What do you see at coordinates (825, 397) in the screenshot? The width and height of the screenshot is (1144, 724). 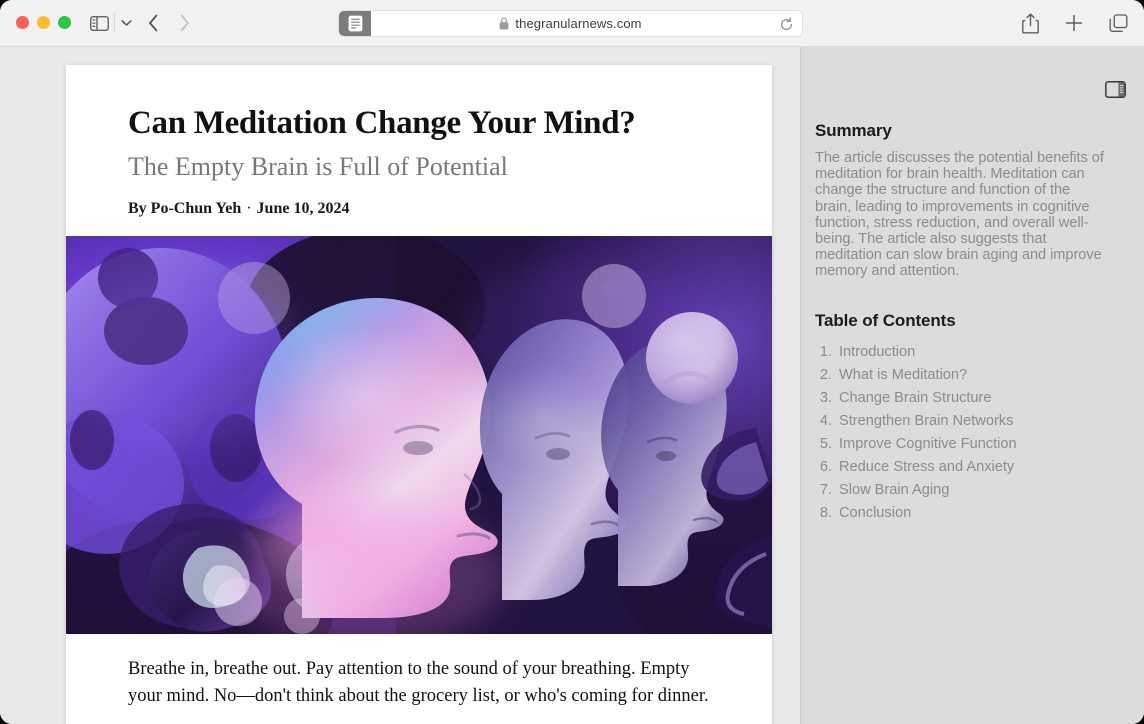 I see `toc-item-number: 3.` at bounding box center [825, 397].